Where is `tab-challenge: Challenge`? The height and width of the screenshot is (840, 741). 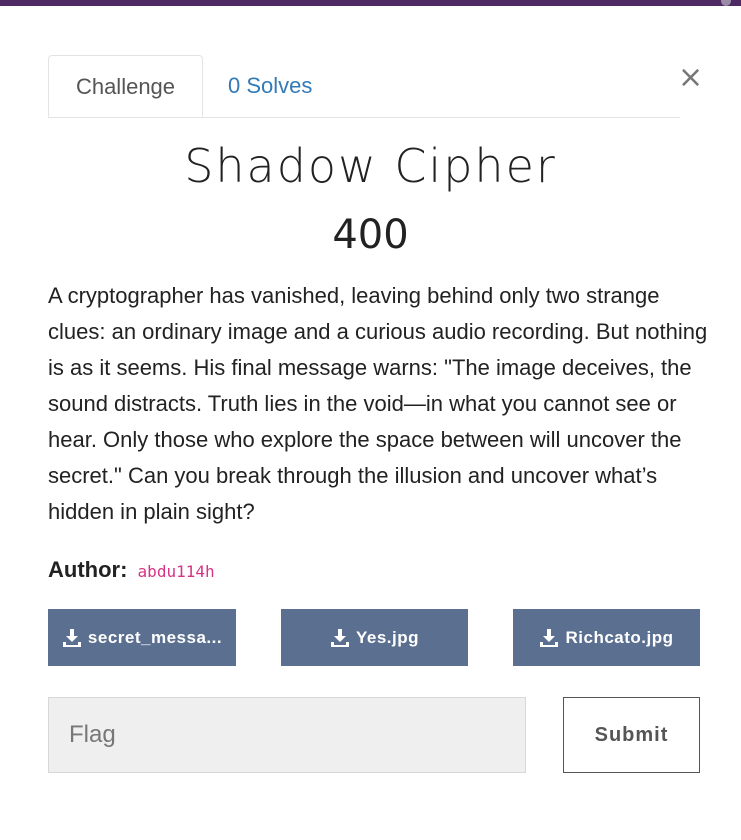 tab-challenge: Challenge is located at coordinates (125, 86).